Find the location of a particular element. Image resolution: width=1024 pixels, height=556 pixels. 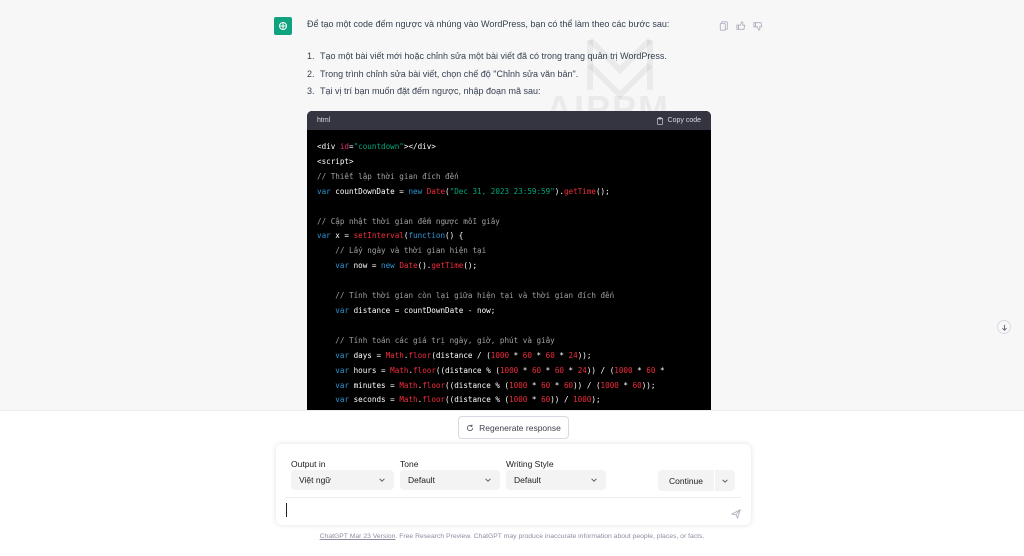

message-actions is located at coordinates (741, 24).